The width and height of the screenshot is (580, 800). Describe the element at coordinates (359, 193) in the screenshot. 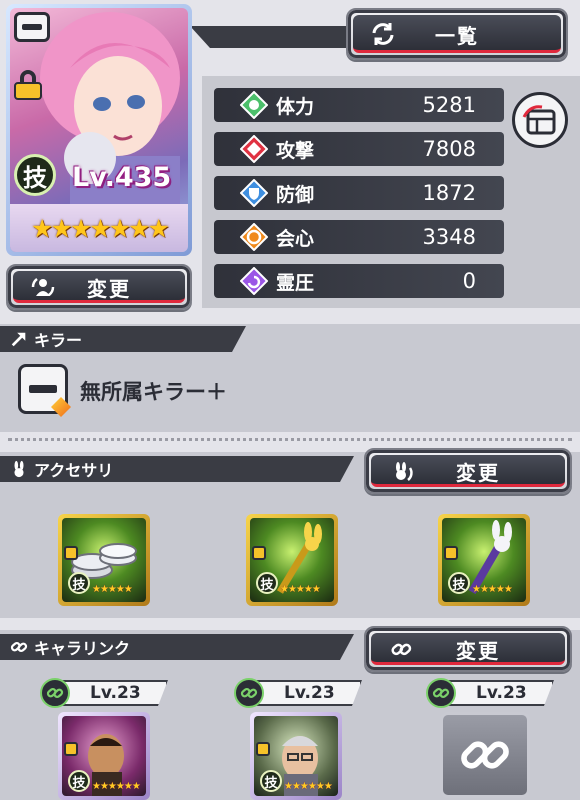

I see `stat-row-defense: 防御 1872` at that location.